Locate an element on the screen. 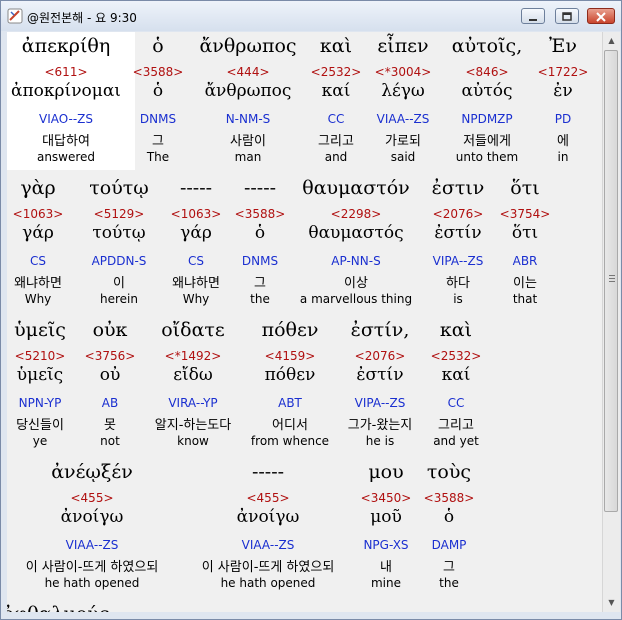  title-bar: @원전본해 - 요 9:30 is located at coordinates (311, 16).